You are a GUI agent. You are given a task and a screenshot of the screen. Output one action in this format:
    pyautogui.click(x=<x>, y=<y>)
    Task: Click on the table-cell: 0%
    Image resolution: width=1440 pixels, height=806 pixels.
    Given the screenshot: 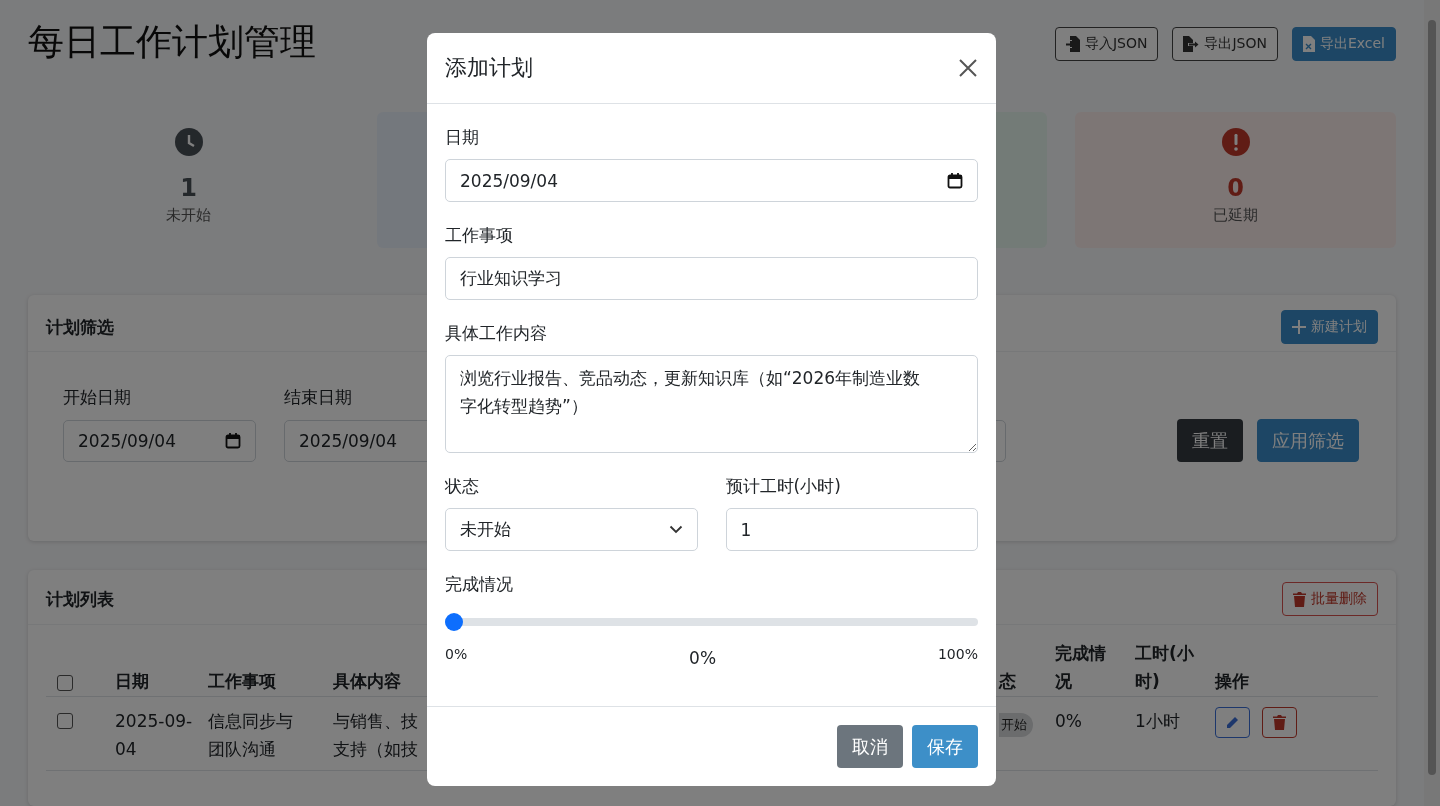 What is the action you would take?
    pyautogui.click(x=1068, y=721)
    